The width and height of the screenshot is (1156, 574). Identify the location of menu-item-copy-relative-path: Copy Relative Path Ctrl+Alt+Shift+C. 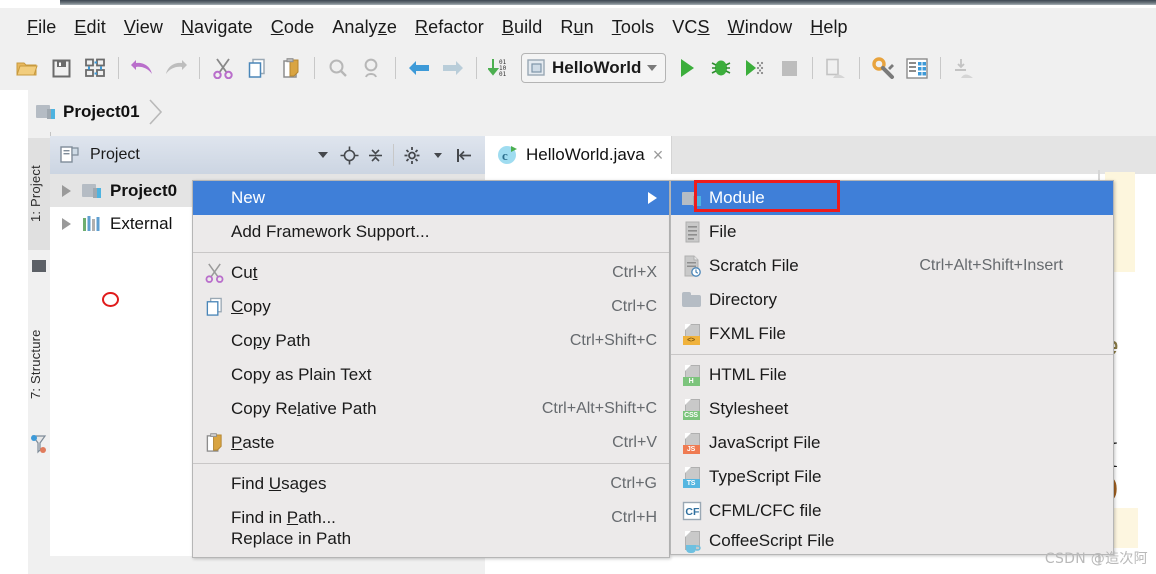
(431, 409).